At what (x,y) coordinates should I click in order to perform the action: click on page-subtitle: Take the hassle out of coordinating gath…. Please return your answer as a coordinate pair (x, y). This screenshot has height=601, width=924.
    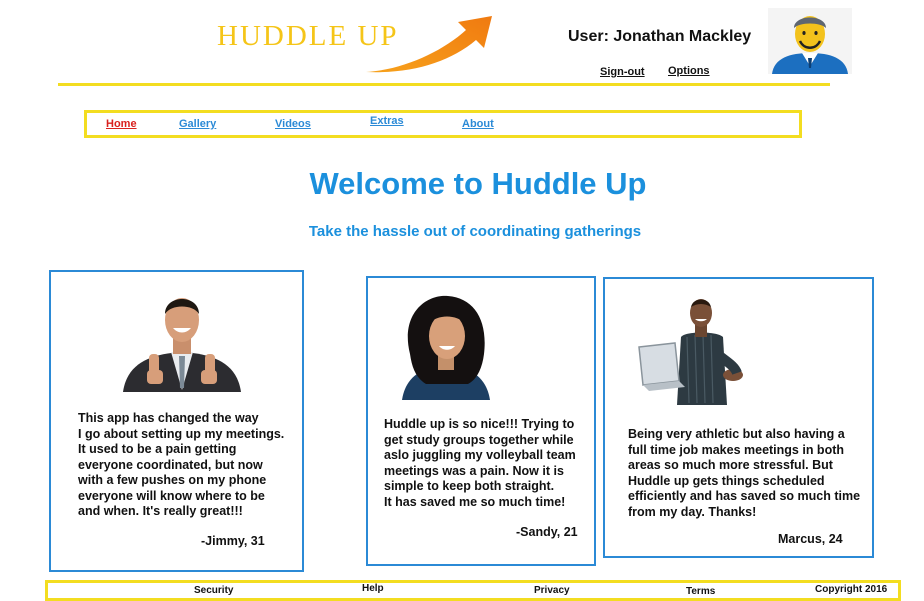
    Looking at the image, I should click on (475, 231).